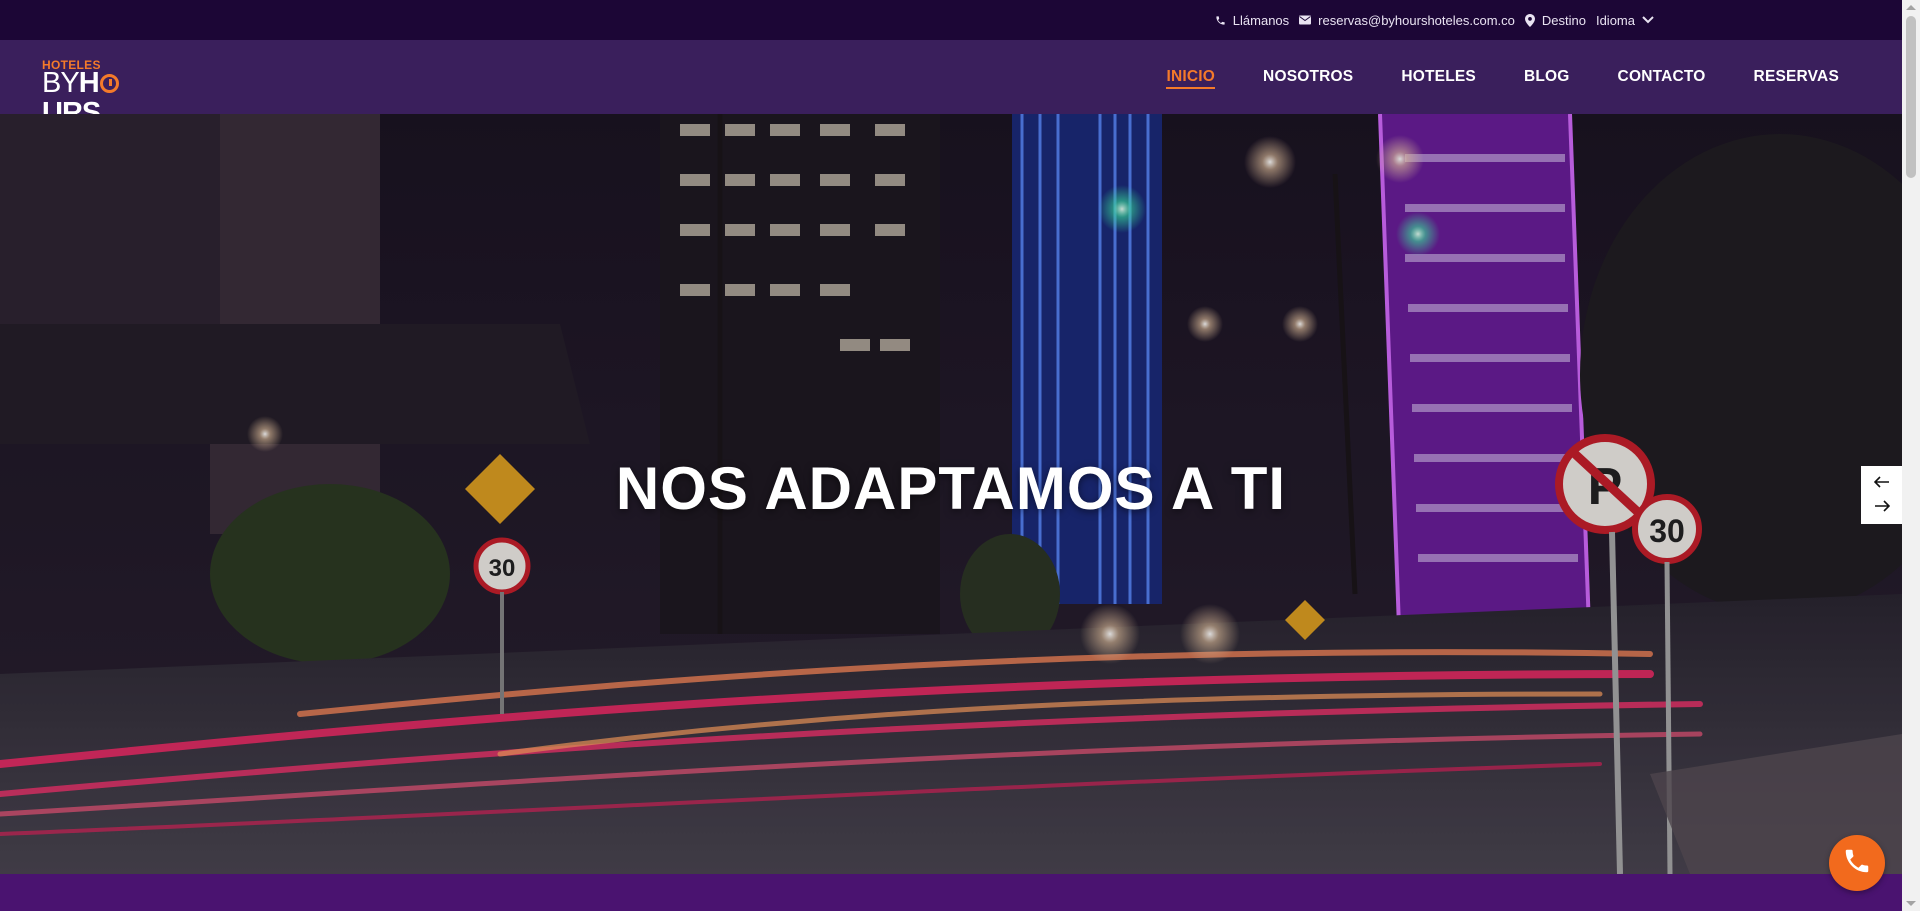 The image size is (1920, 911). What do you see at coordinates (1662, 77) in the screenshot?
I see `nav-item-contacto: CONTACTO` at bounding box center [1662, 77].